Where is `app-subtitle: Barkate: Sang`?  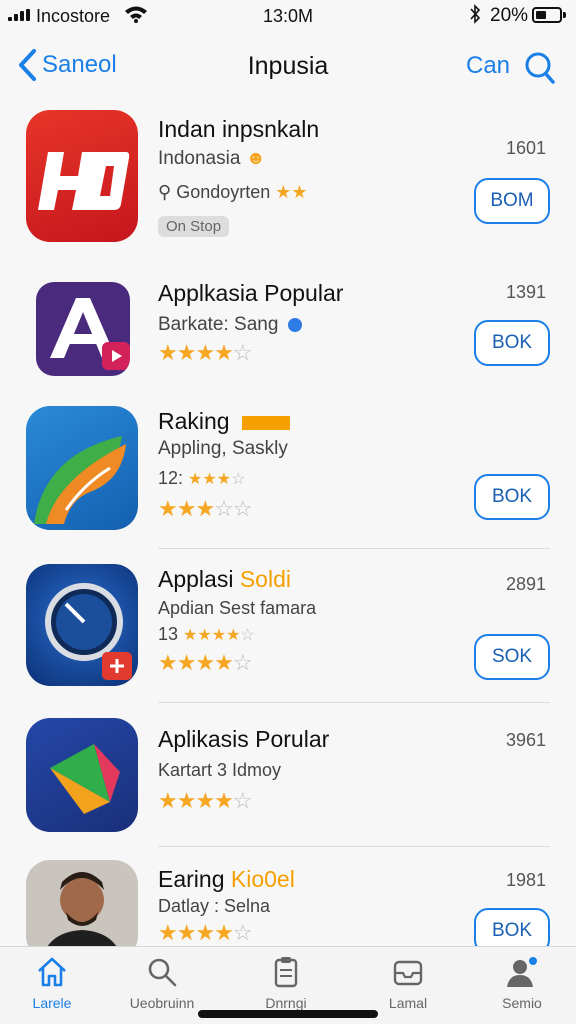 app-subtitle: Barkate: Sang is located at coordinates (230, 325).